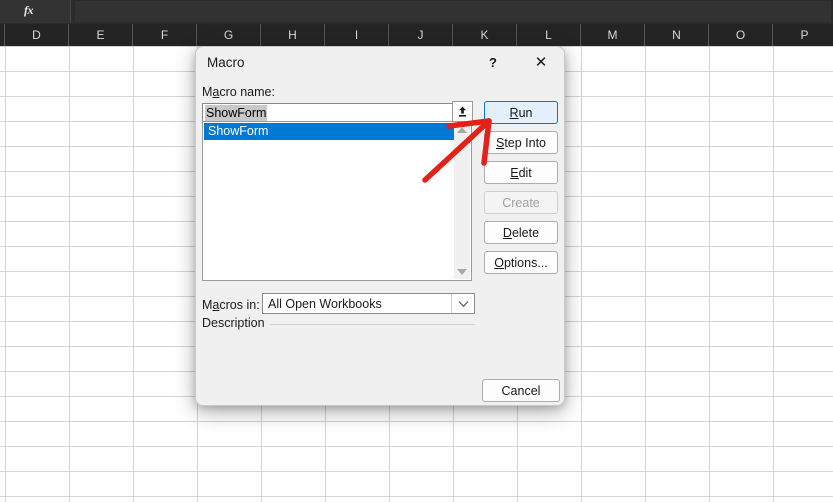 Image resolution: width=833 pixels, height=502 pixels. What do you see at coordinates (453, 11) in the screenshot?
I see `formula-input` at bounding box center [453, 11].